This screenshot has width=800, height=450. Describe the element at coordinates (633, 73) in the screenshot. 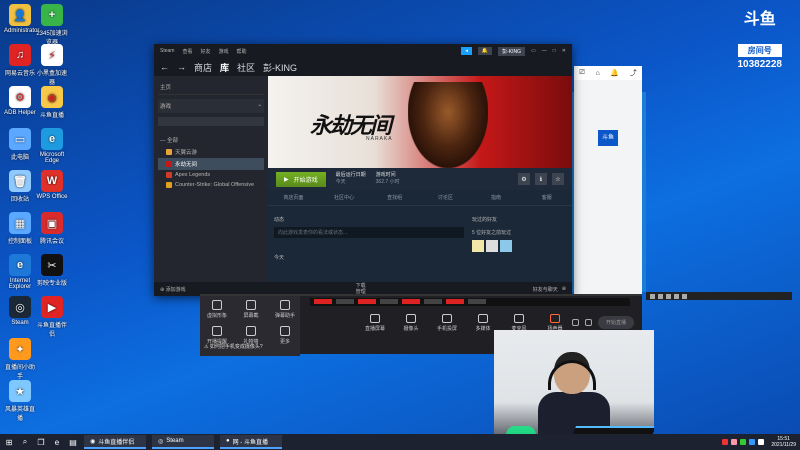

I see `share-icon: ⤴` at that location.